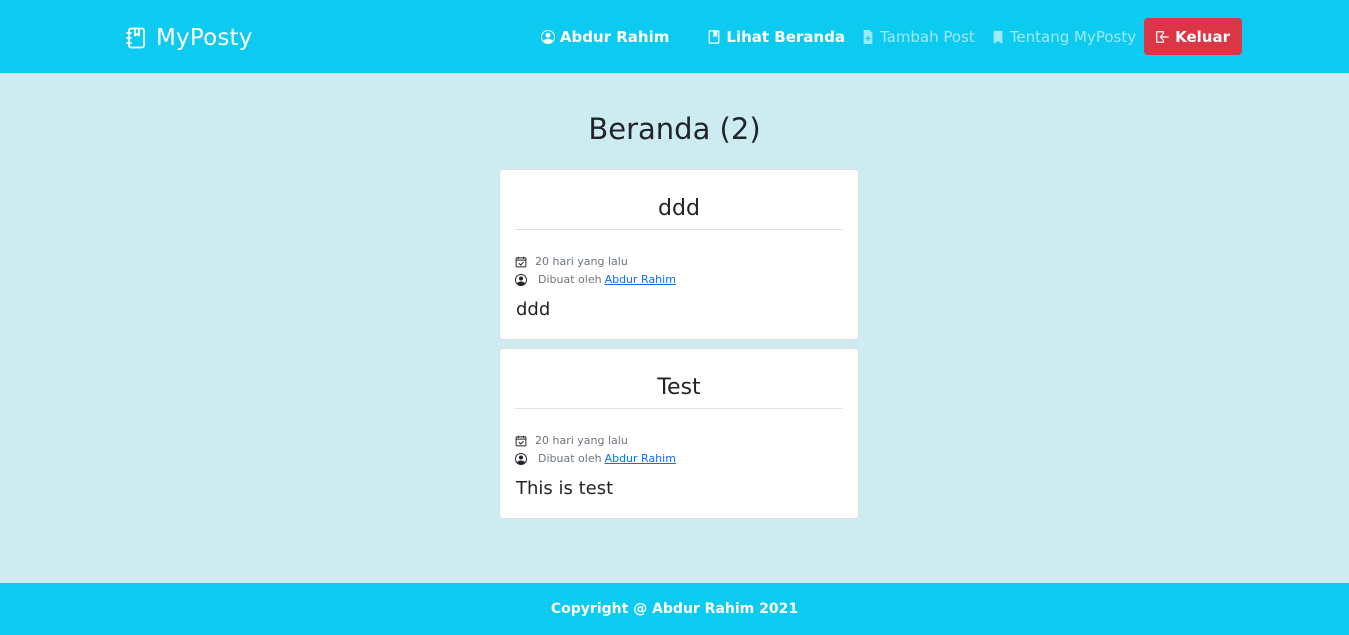 Image resolution: width=1349 pixels, height=635 pixels. Describe the element at coordinates (785, 36) in the screenshot. I see `nav-lihat-beranda-label: Lihat Beranda` at that location.